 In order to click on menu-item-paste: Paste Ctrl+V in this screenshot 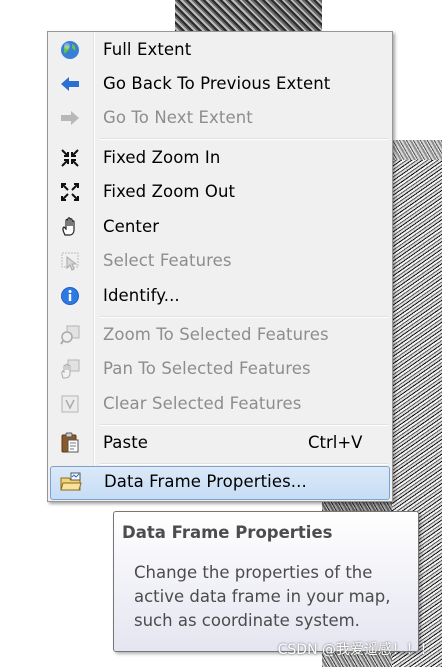, I will do `click(220, 443)`.